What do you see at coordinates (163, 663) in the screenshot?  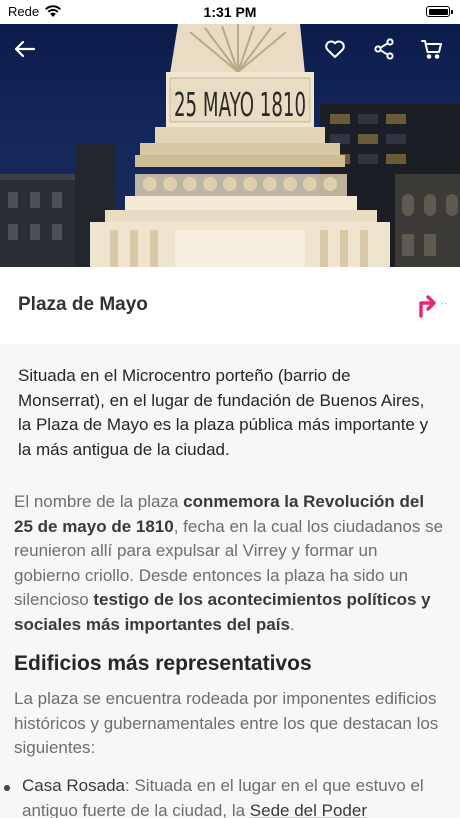 I see `section-title: Edificios más representativos` at bounding box center [163, 663].